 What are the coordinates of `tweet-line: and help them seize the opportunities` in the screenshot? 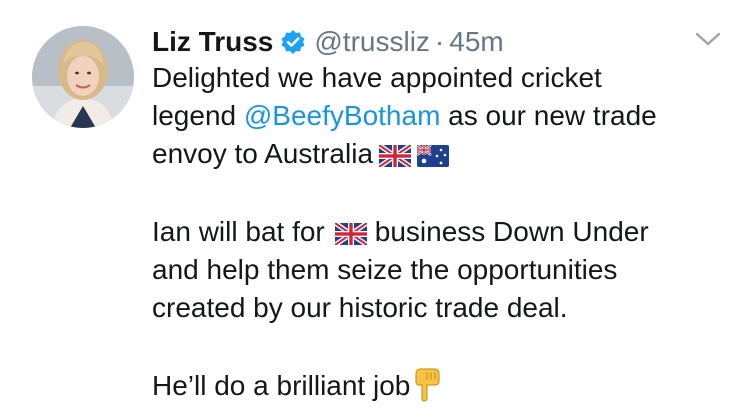 It's located at (439, 270).